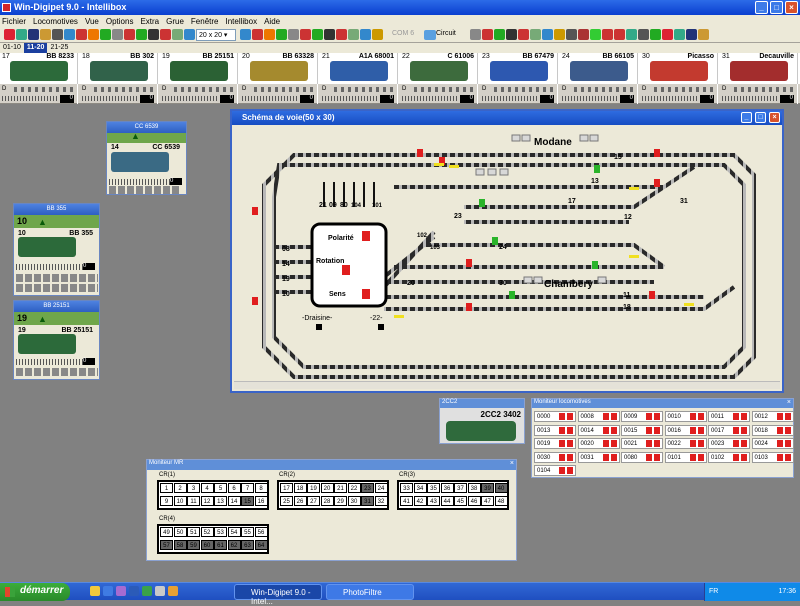 The height and width of the screenshot is (606, 800). What do you see at coordinates (761, 7) in the screenshot?
I see `minimize-button: _` at bounding box center [761, 7].